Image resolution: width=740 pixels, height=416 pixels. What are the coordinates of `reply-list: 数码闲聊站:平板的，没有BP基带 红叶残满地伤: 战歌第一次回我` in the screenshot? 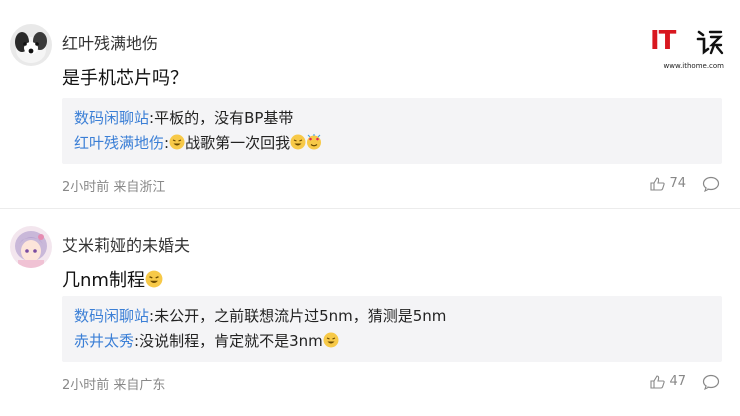 It's located at (392, 131).